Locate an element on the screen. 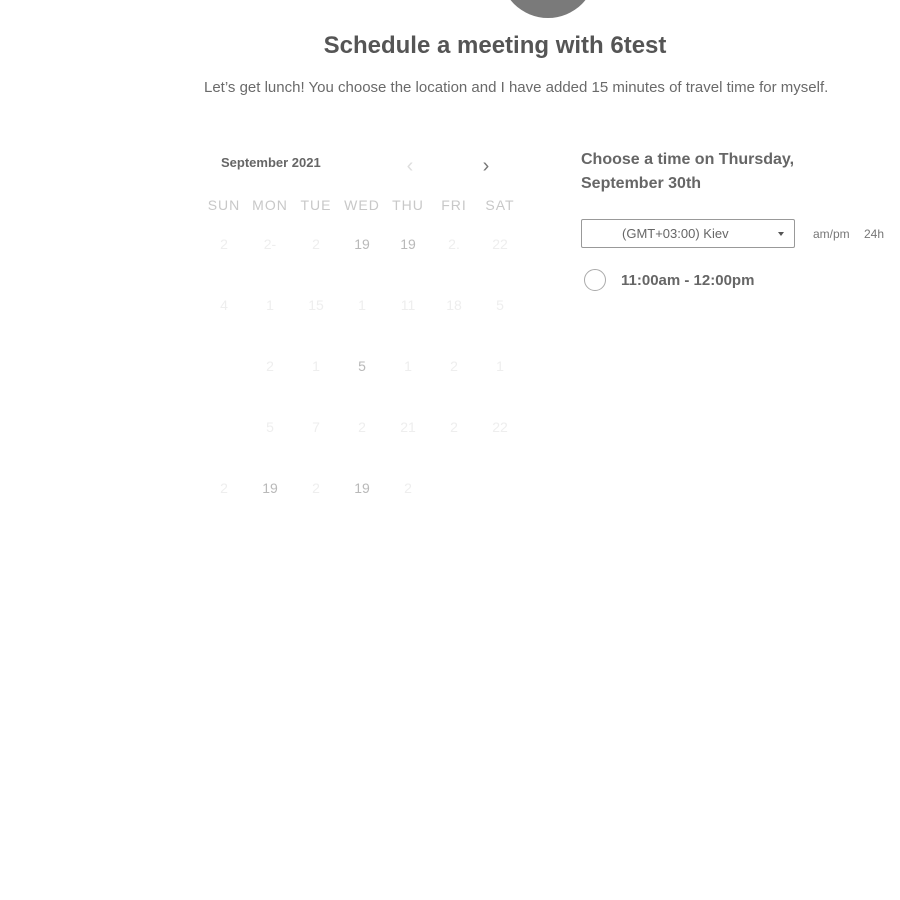  timezone-value: (GMT+03:00) Kiev is located at coordinates (675, 233).